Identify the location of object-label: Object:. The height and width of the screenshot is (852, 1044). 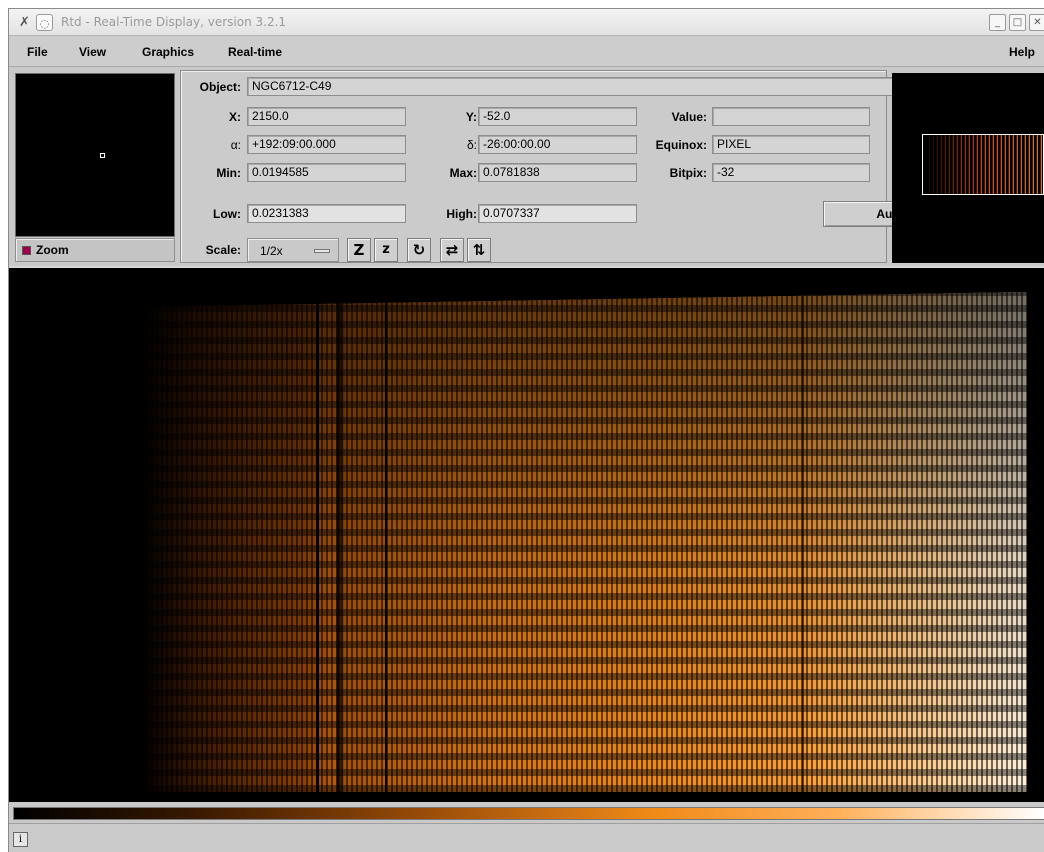
(220, 87).